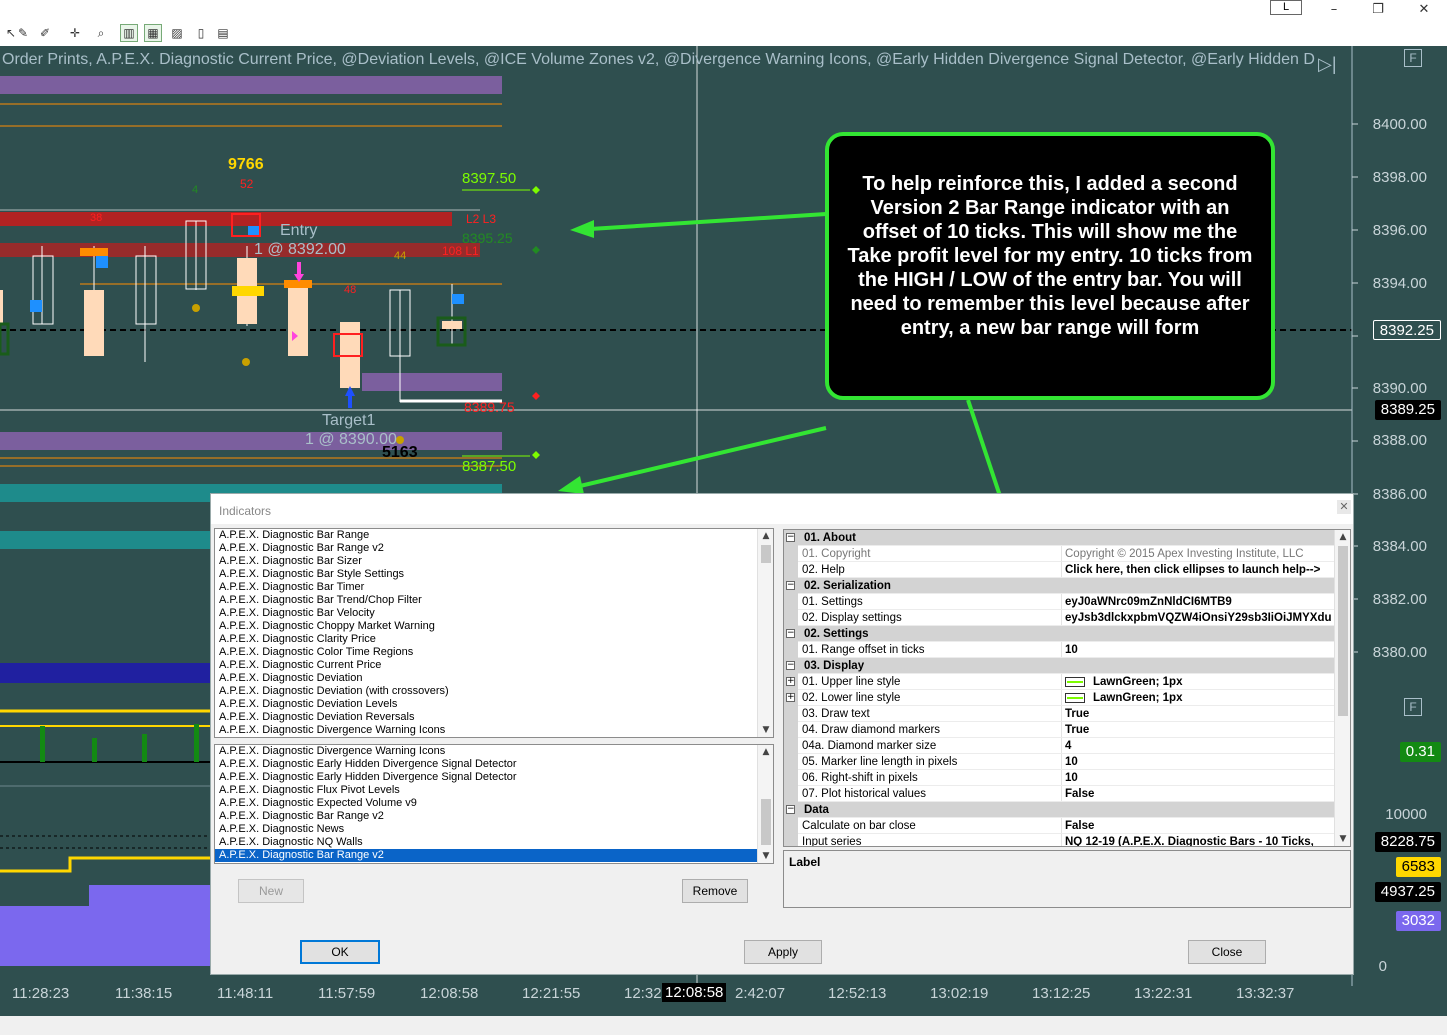 The width and height of the screenshot is (1447, 1035). I want to click on data-box-icon: ▯, so click(201, 33).